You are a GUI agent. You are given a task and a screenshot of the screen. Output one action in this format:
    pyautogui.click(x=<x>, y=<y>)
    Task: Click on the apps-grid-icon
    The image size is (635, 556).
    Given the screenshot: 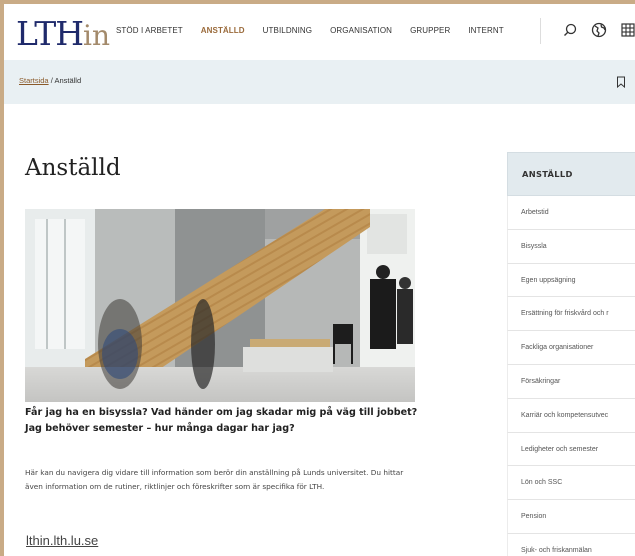 What is the action you would take?
    pyautogui.click(x=627, y=30)
    